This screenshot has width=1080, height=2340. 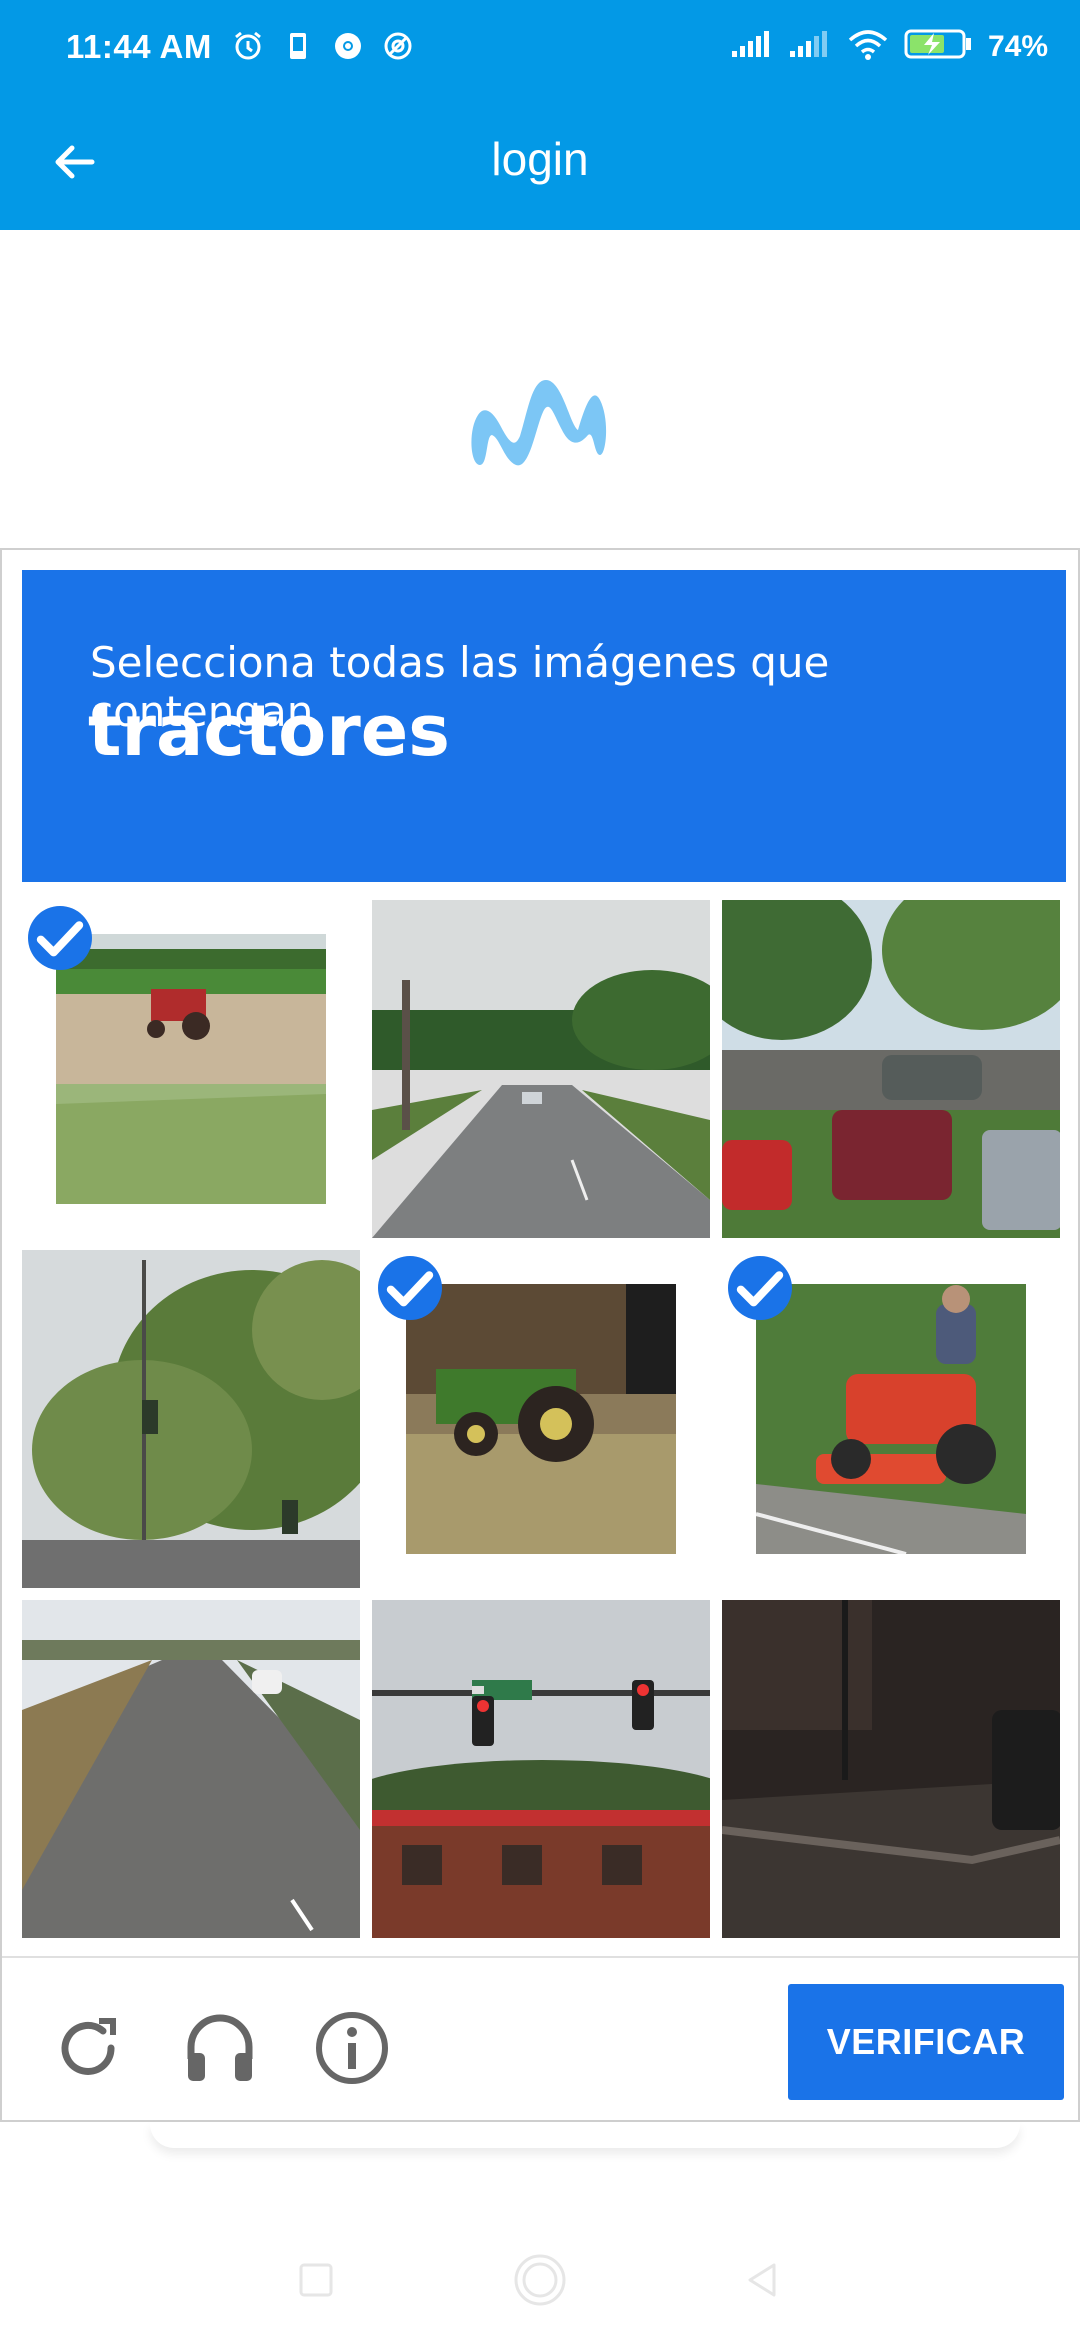 I want to click on battery-percent: 74%, so click(x=1017, y=46).